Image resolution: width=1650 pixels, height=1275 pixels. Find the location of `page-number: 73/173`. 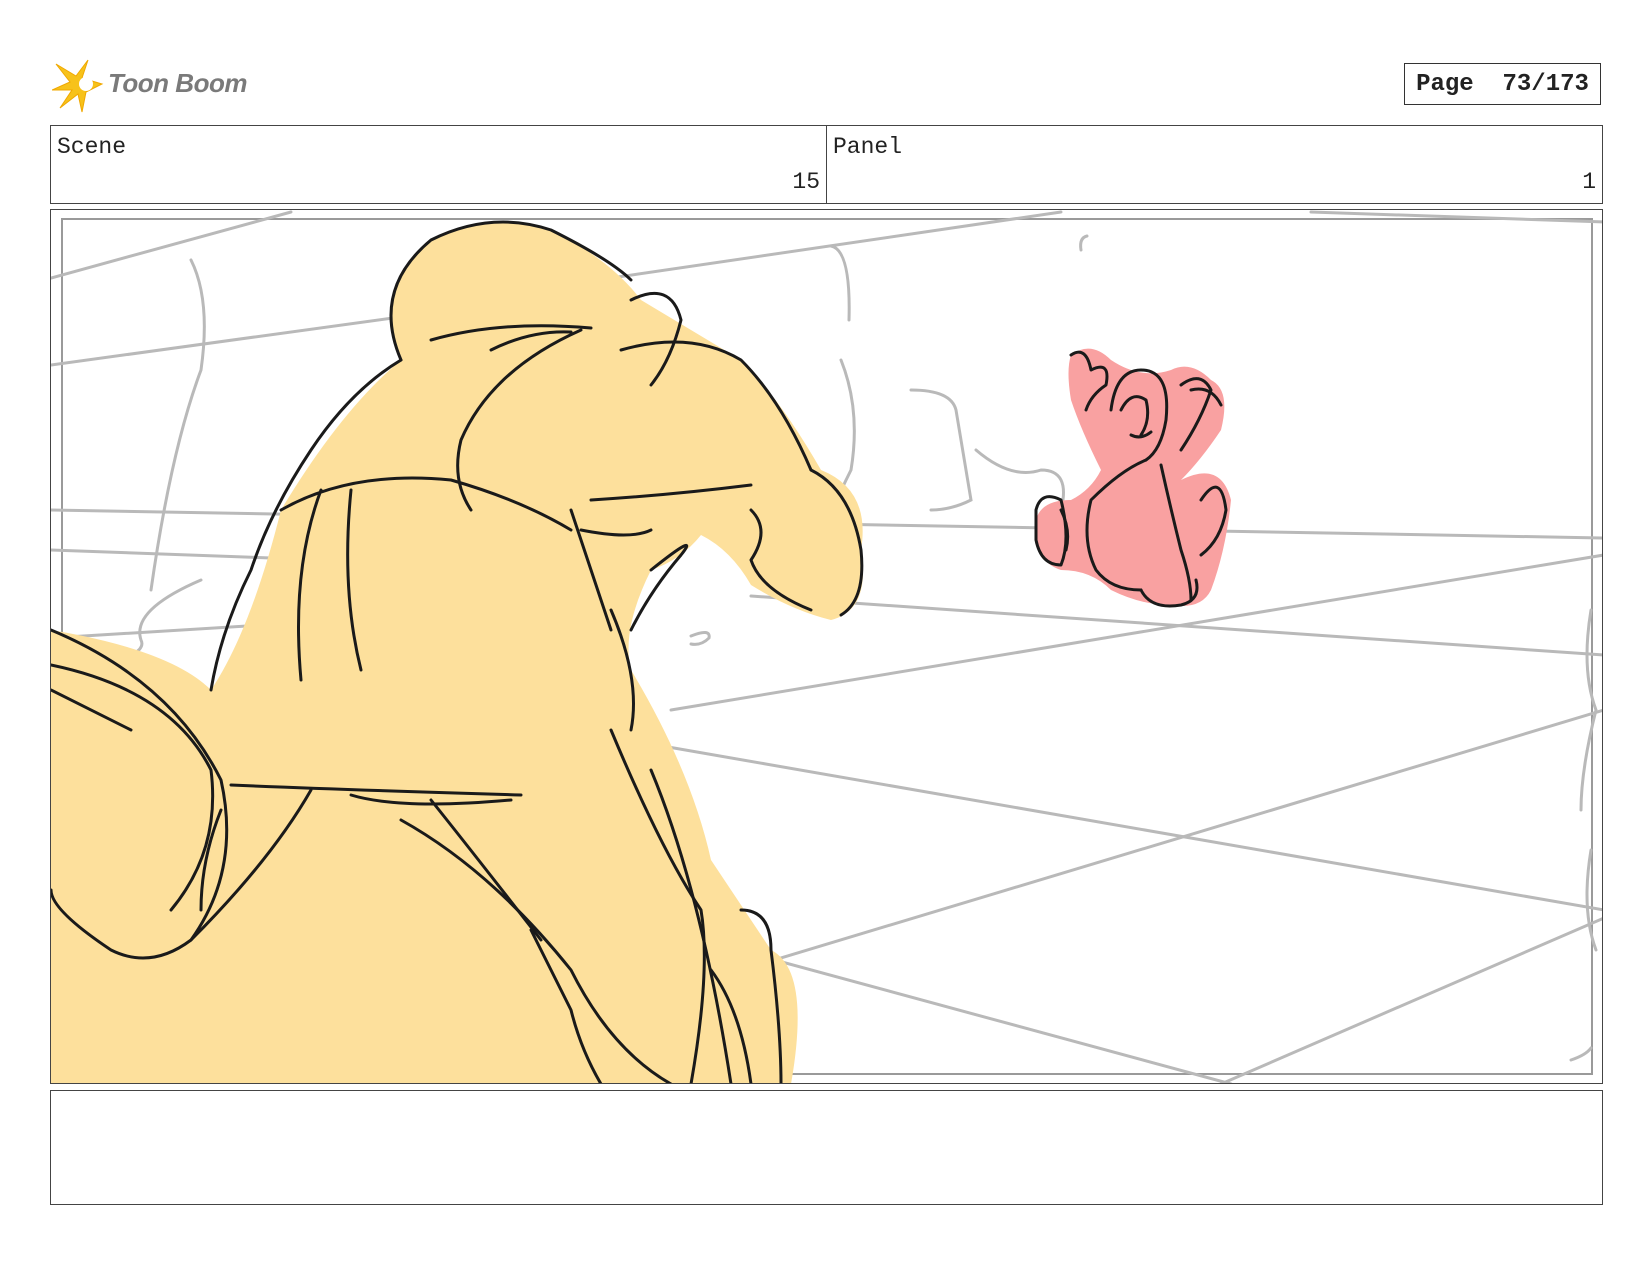

page-number: 73/173 is located at coordinates (1545, 84).